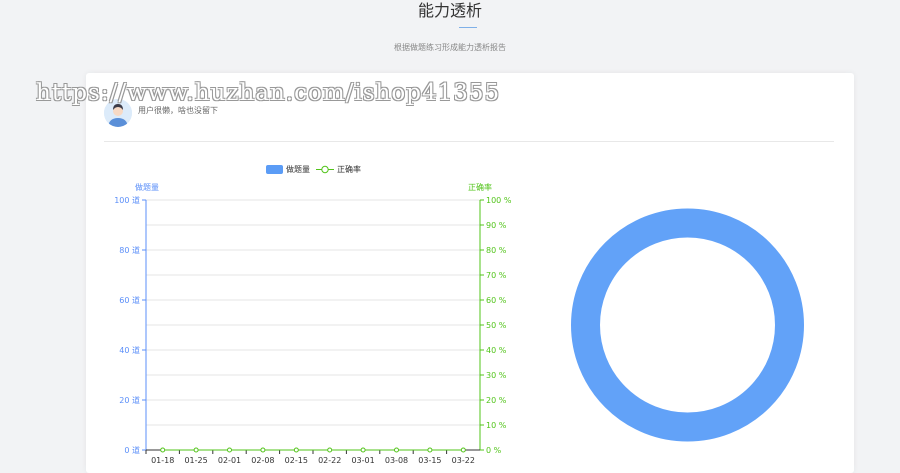 Image resolution: width=900 pixels, height=473 pixels. Describe the element at coordinates (129, 250) in the screenshot. I see `left-axis-tick-label: 80 道` at that location.